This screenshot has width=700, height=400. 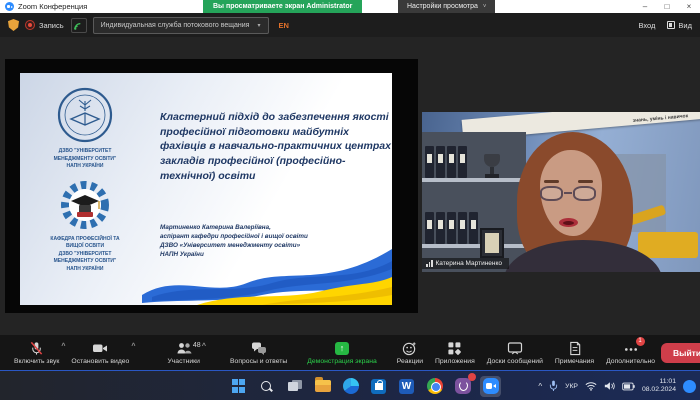 What do you see at coordinates (680, 352) in the screenshot?
I see `leave-button: Выйти` at bounding box center [680, 352].